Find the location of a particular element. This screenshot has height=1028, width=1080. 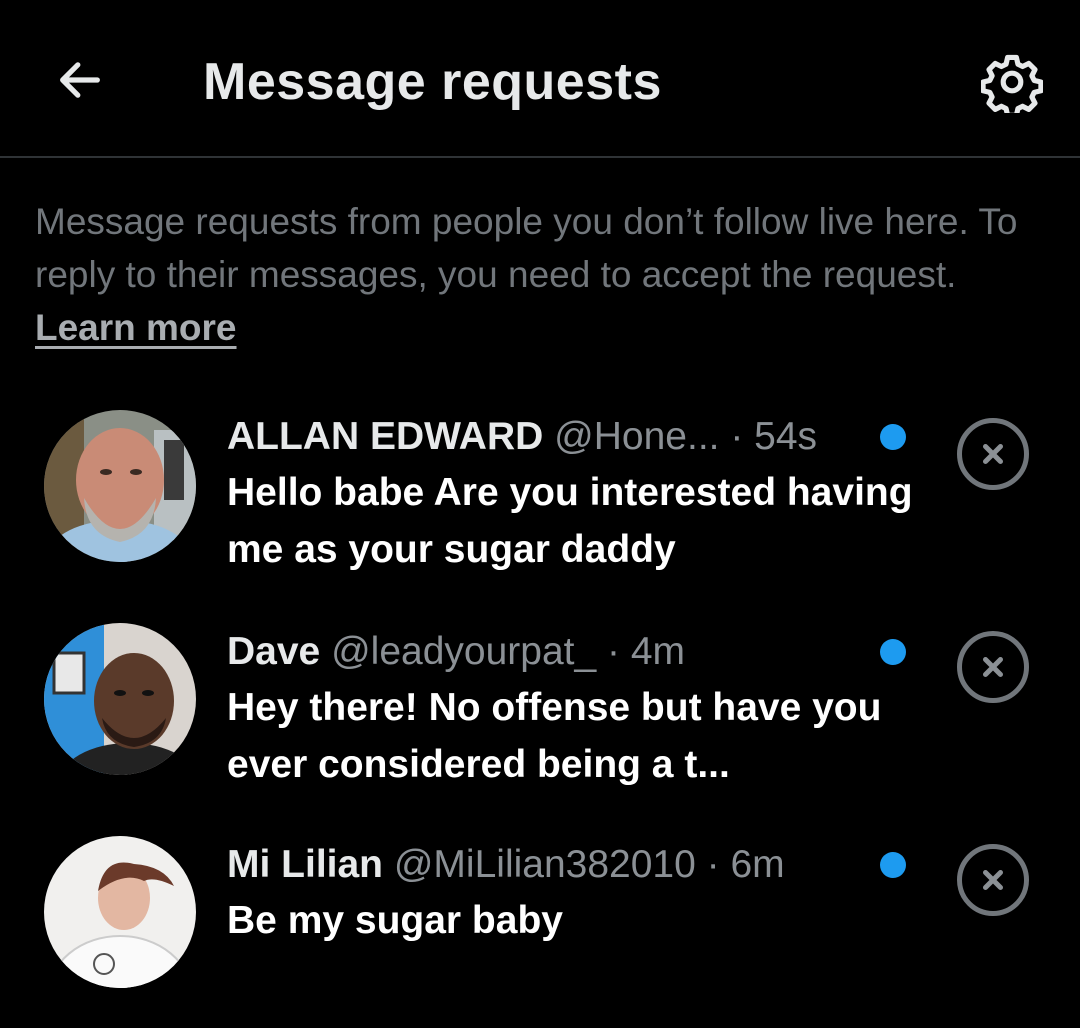

timestamp: · 4m is located at coordinates (646, 651).